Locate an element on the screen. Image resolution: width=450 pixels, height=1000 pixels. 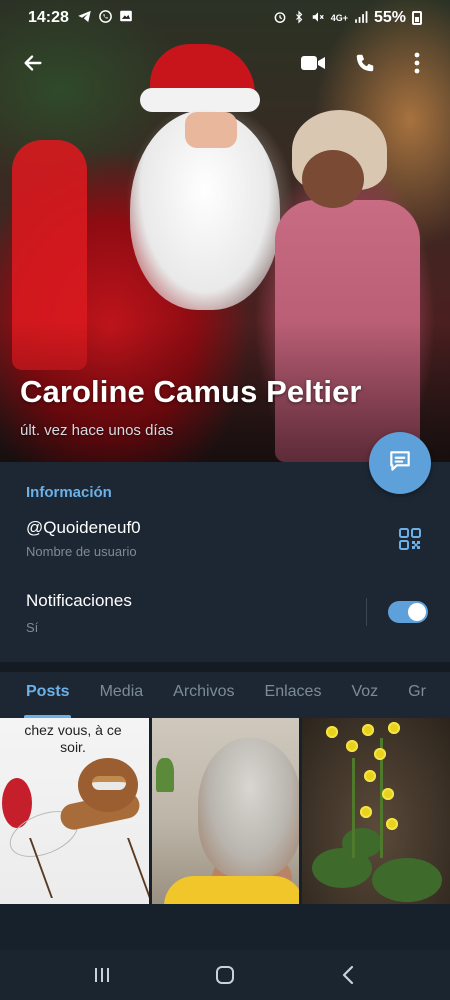
battery-percent: 55% is located at coordinates (389, 17).